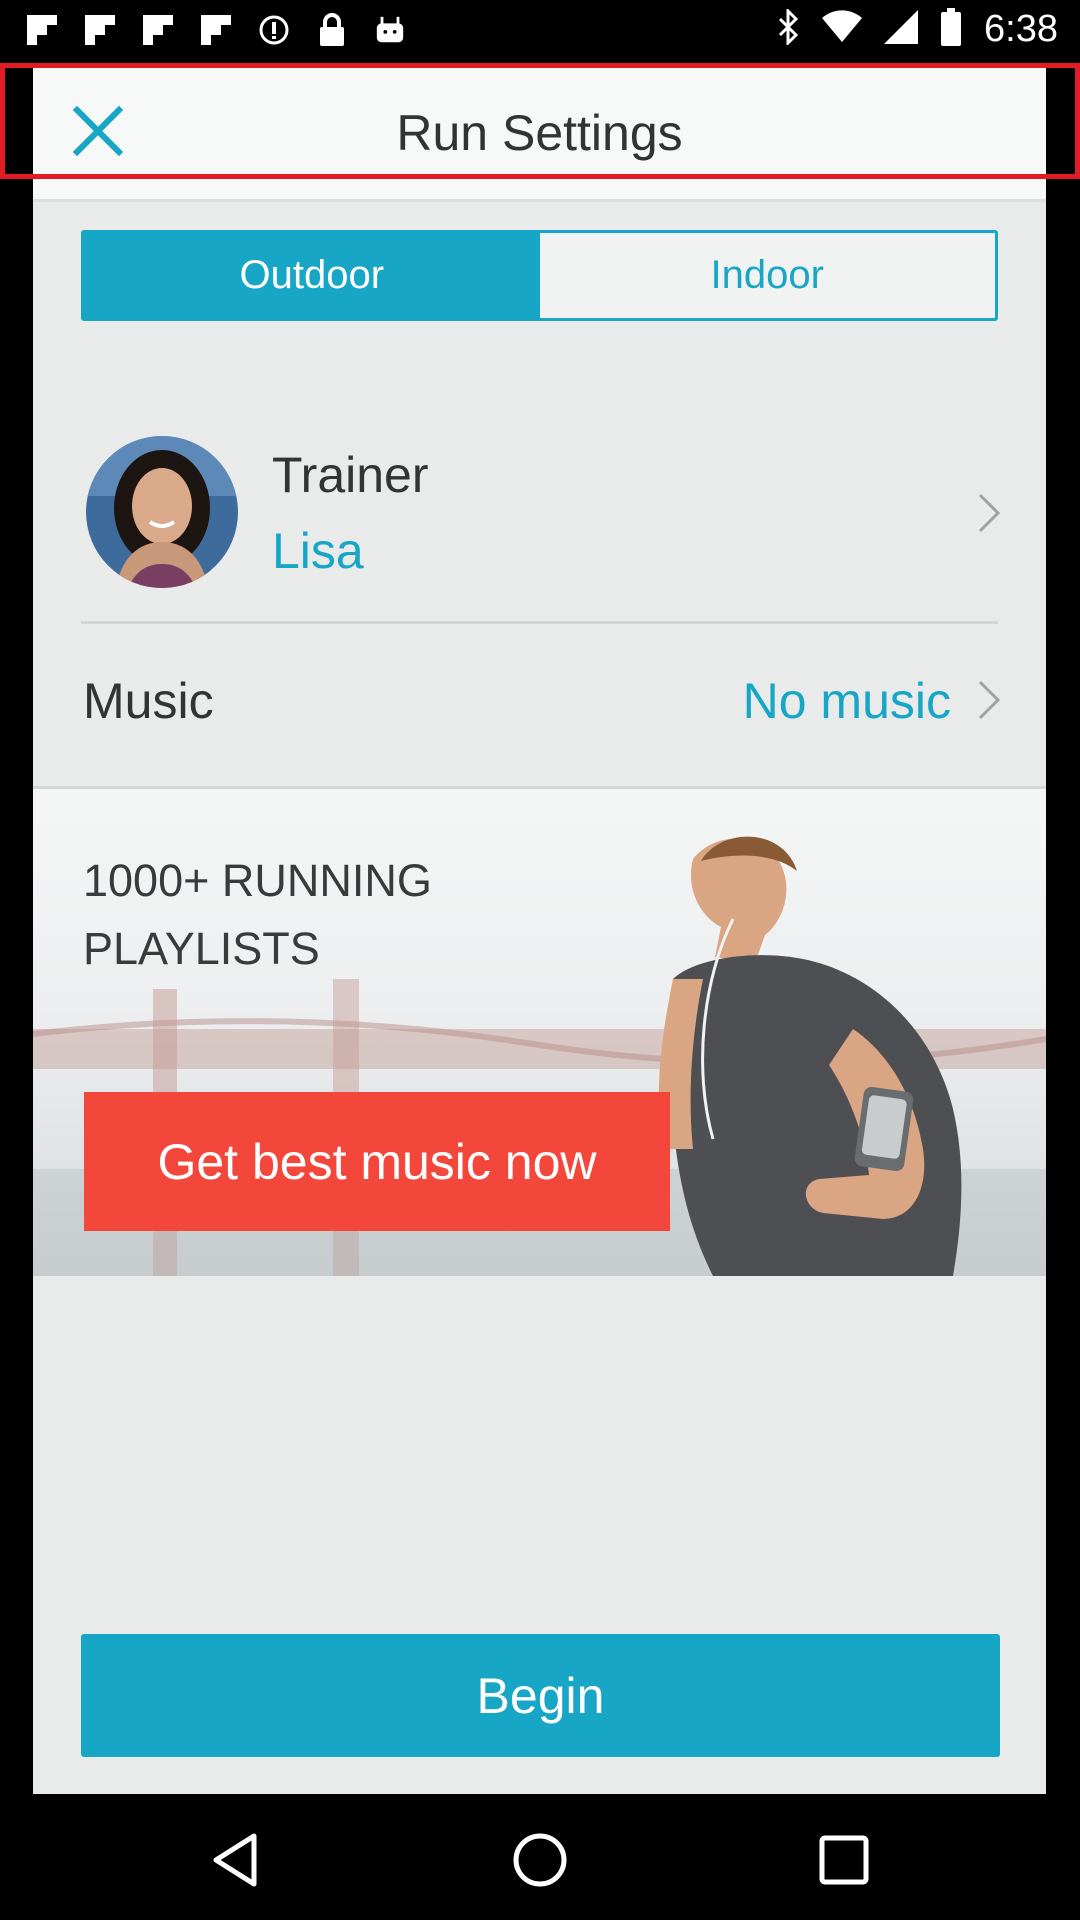  I want to click on promo-title: 1000+ RUNNING PLAYLISTS, so click(257, 914).